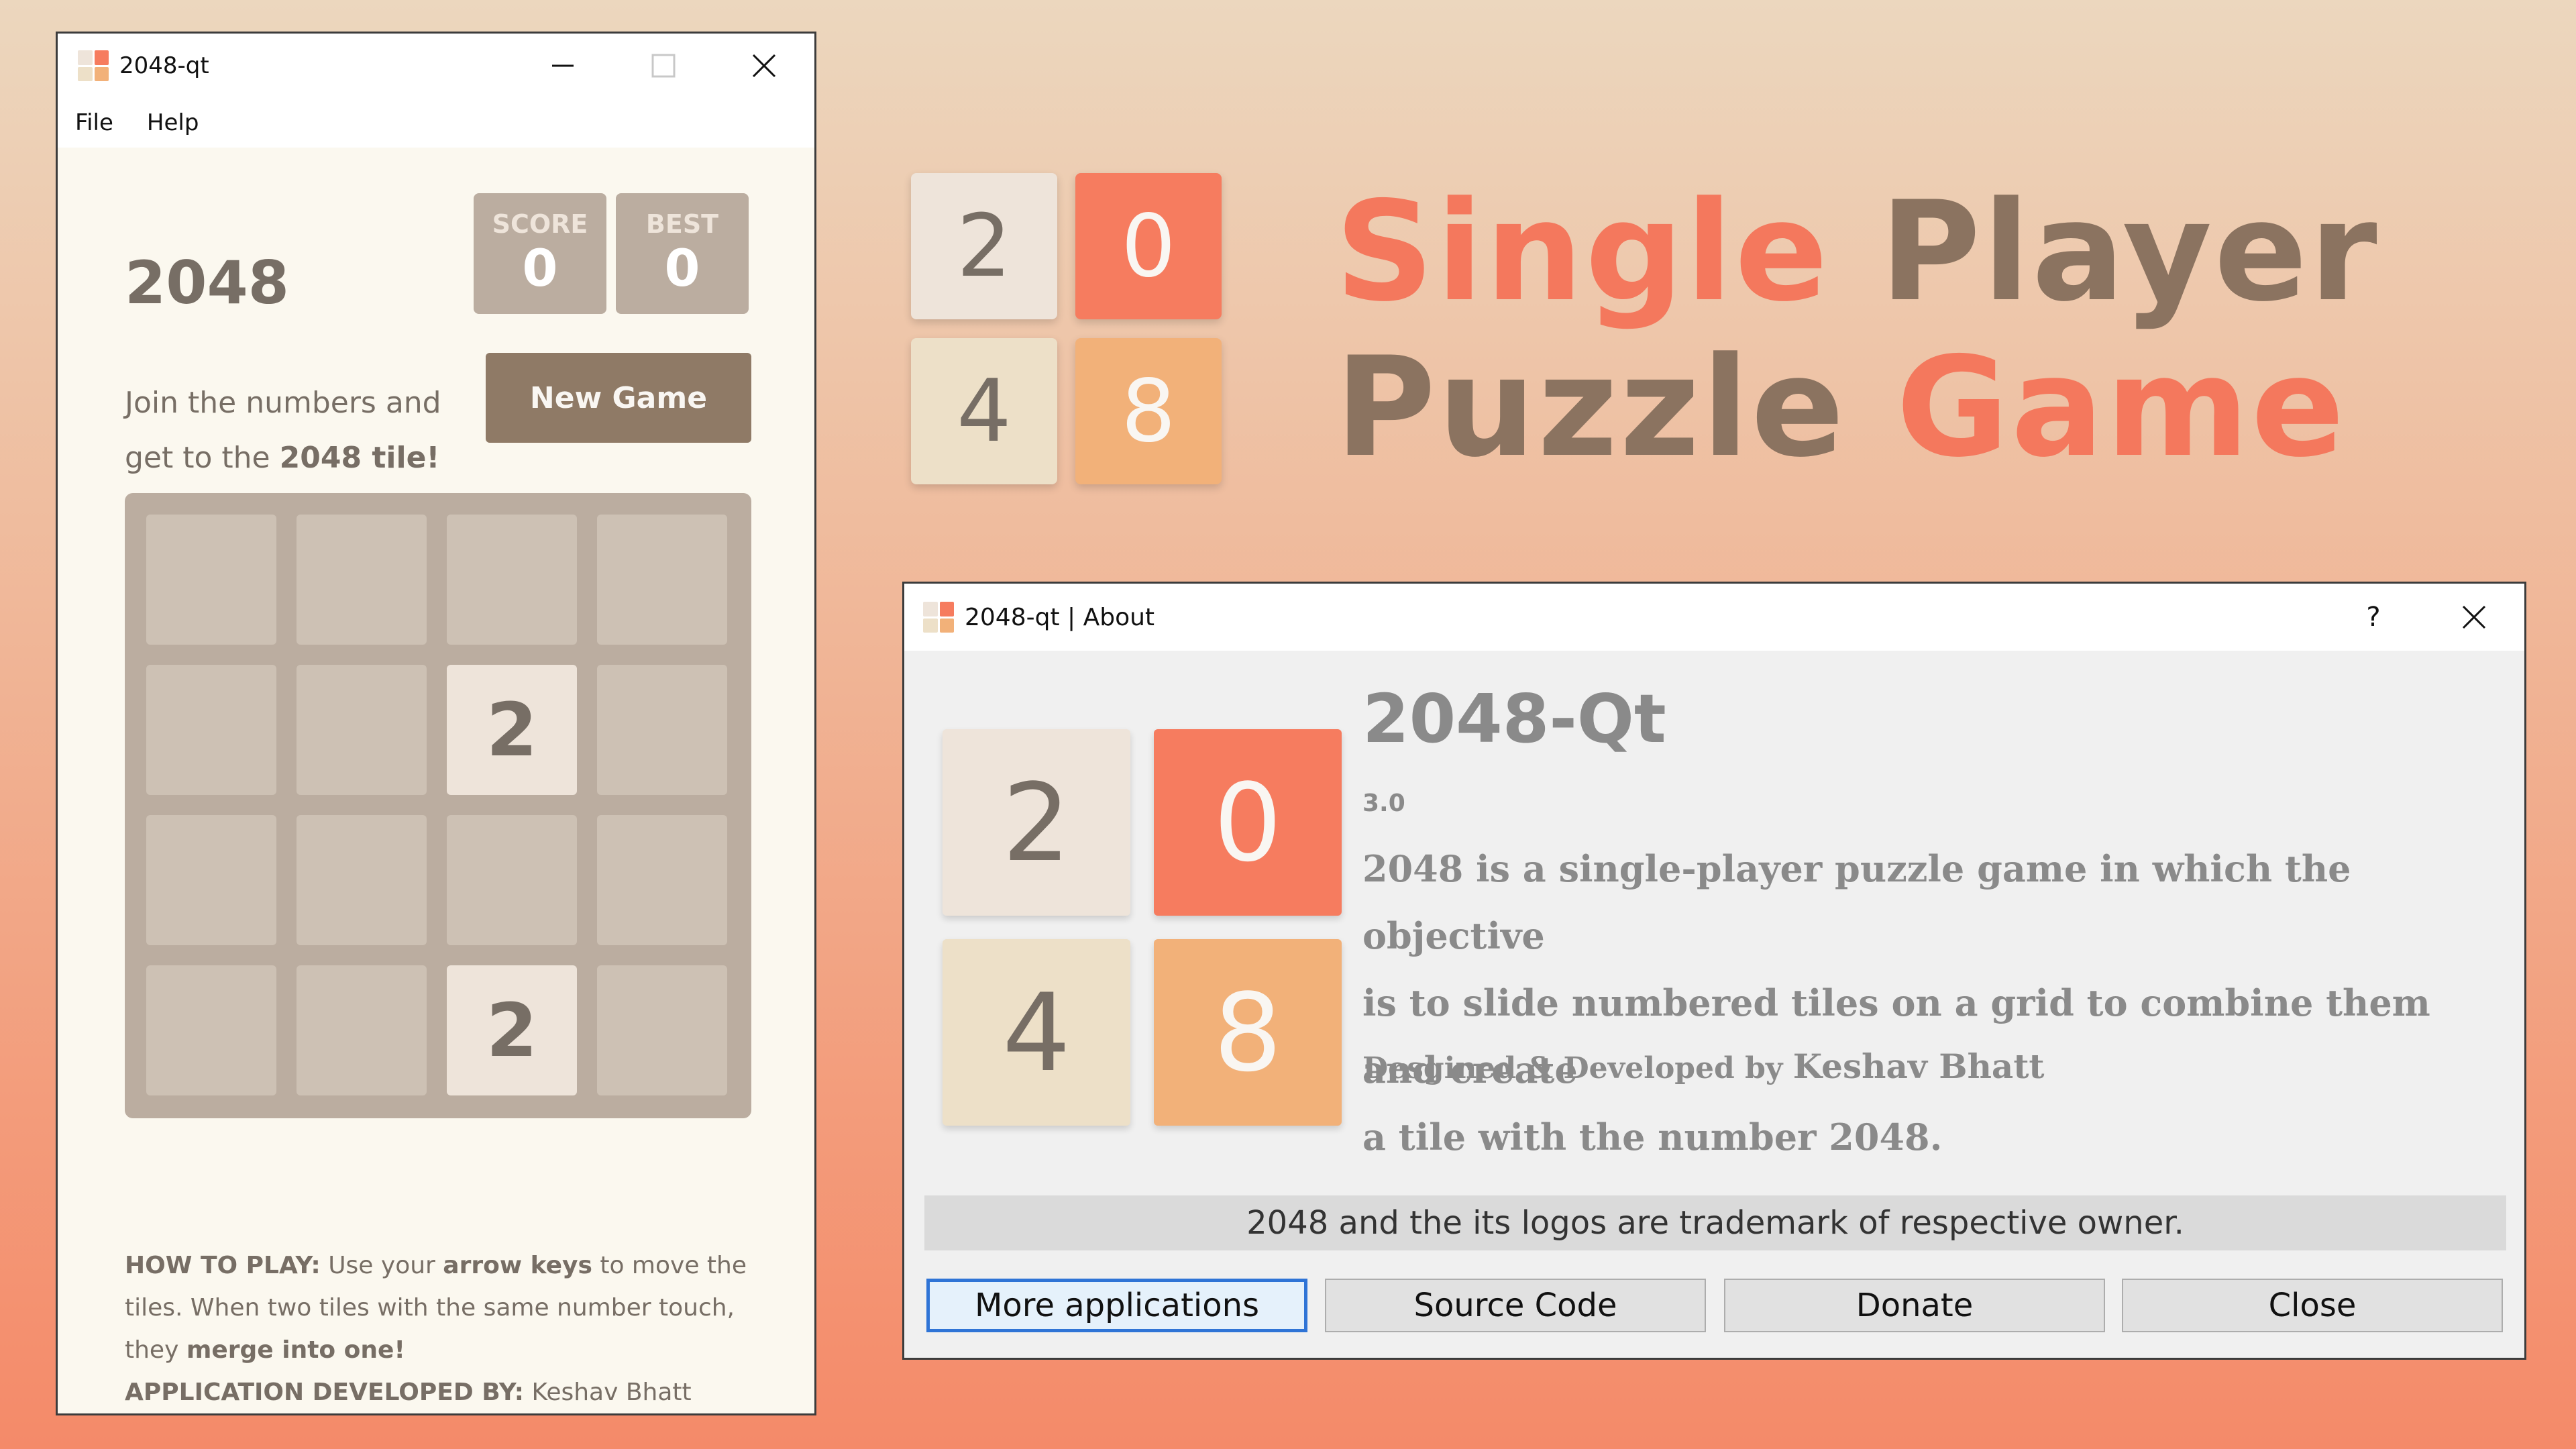 This screenshot has height=1449, width=2576. What do you see at coordinates (682, 268) in the screenshot?
I see `best-value: 0` at bounding box center [682, 268].